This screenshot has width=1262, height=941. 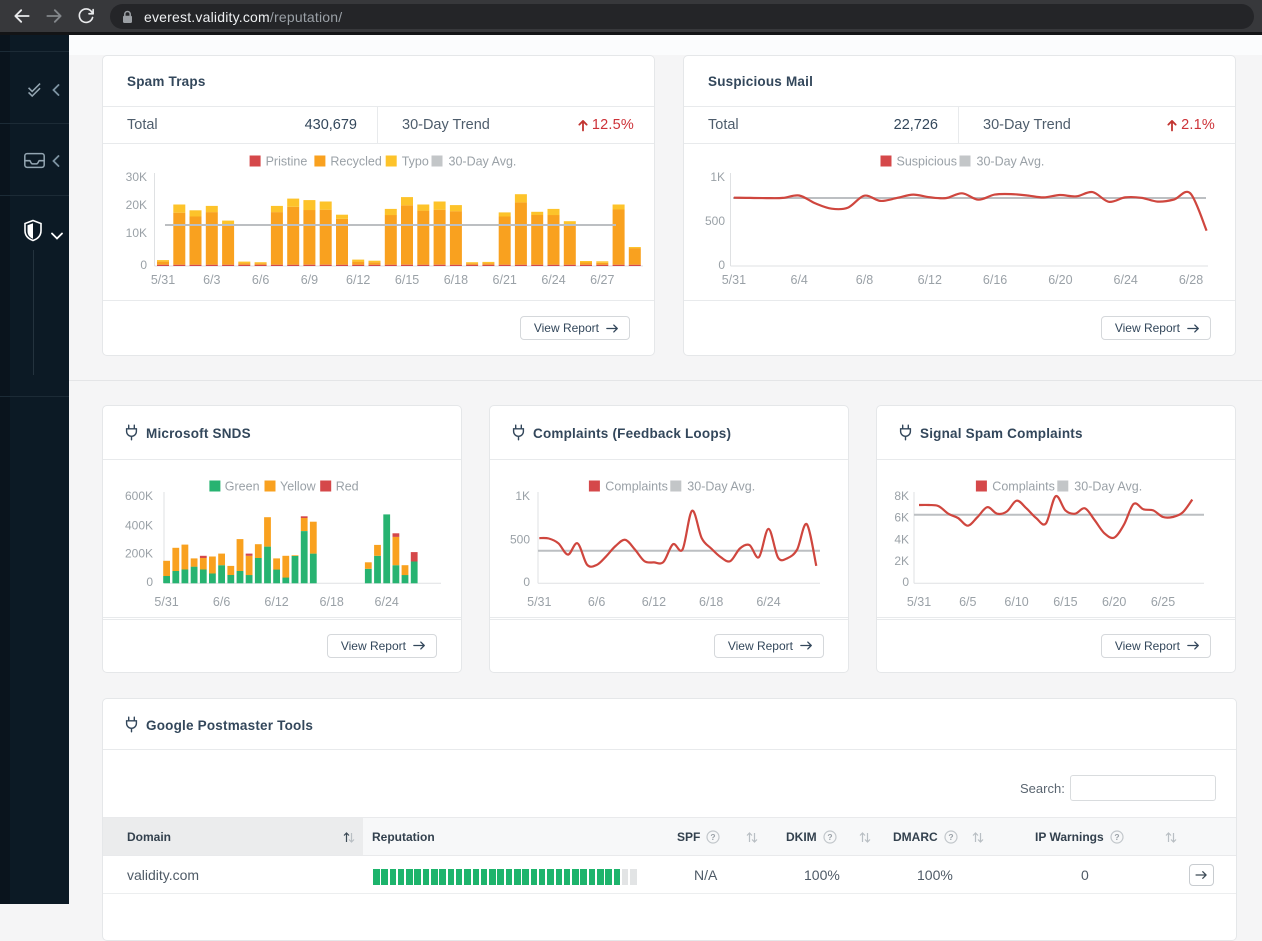 What do you see at coordinates (355, 162) in the screenshot?
I see `svg-text: Recycled` at bounding box center [355, 162].